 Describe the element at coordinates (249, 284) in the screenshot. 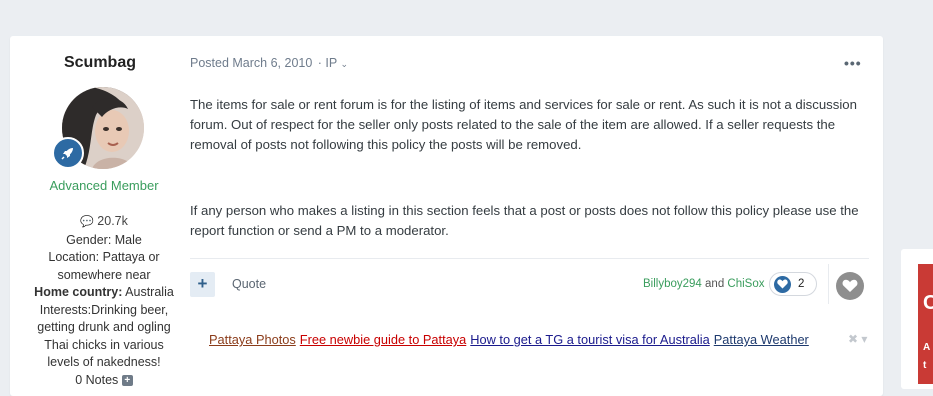

I see `quote-button: Quote` at that location.